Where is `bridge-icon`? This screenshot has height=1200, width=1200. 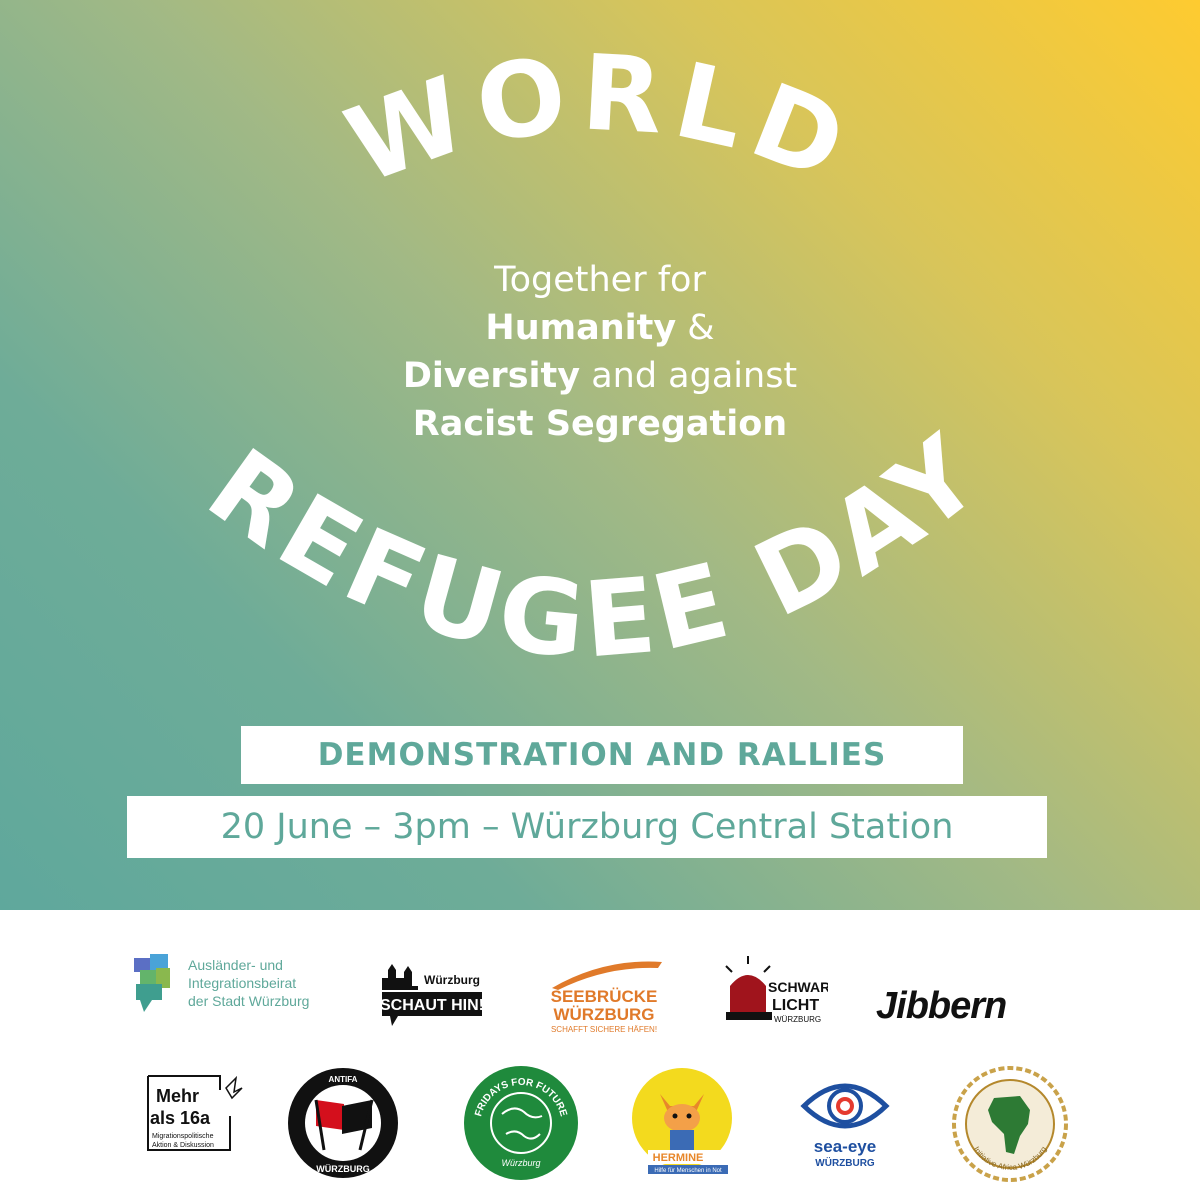
bridge-icon is located at coordinates (607, 975).